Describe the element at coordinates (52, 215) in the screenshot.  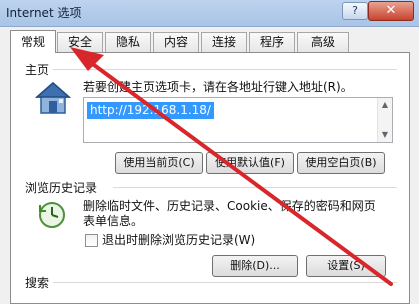
I see `history-clock-icon` at that location.